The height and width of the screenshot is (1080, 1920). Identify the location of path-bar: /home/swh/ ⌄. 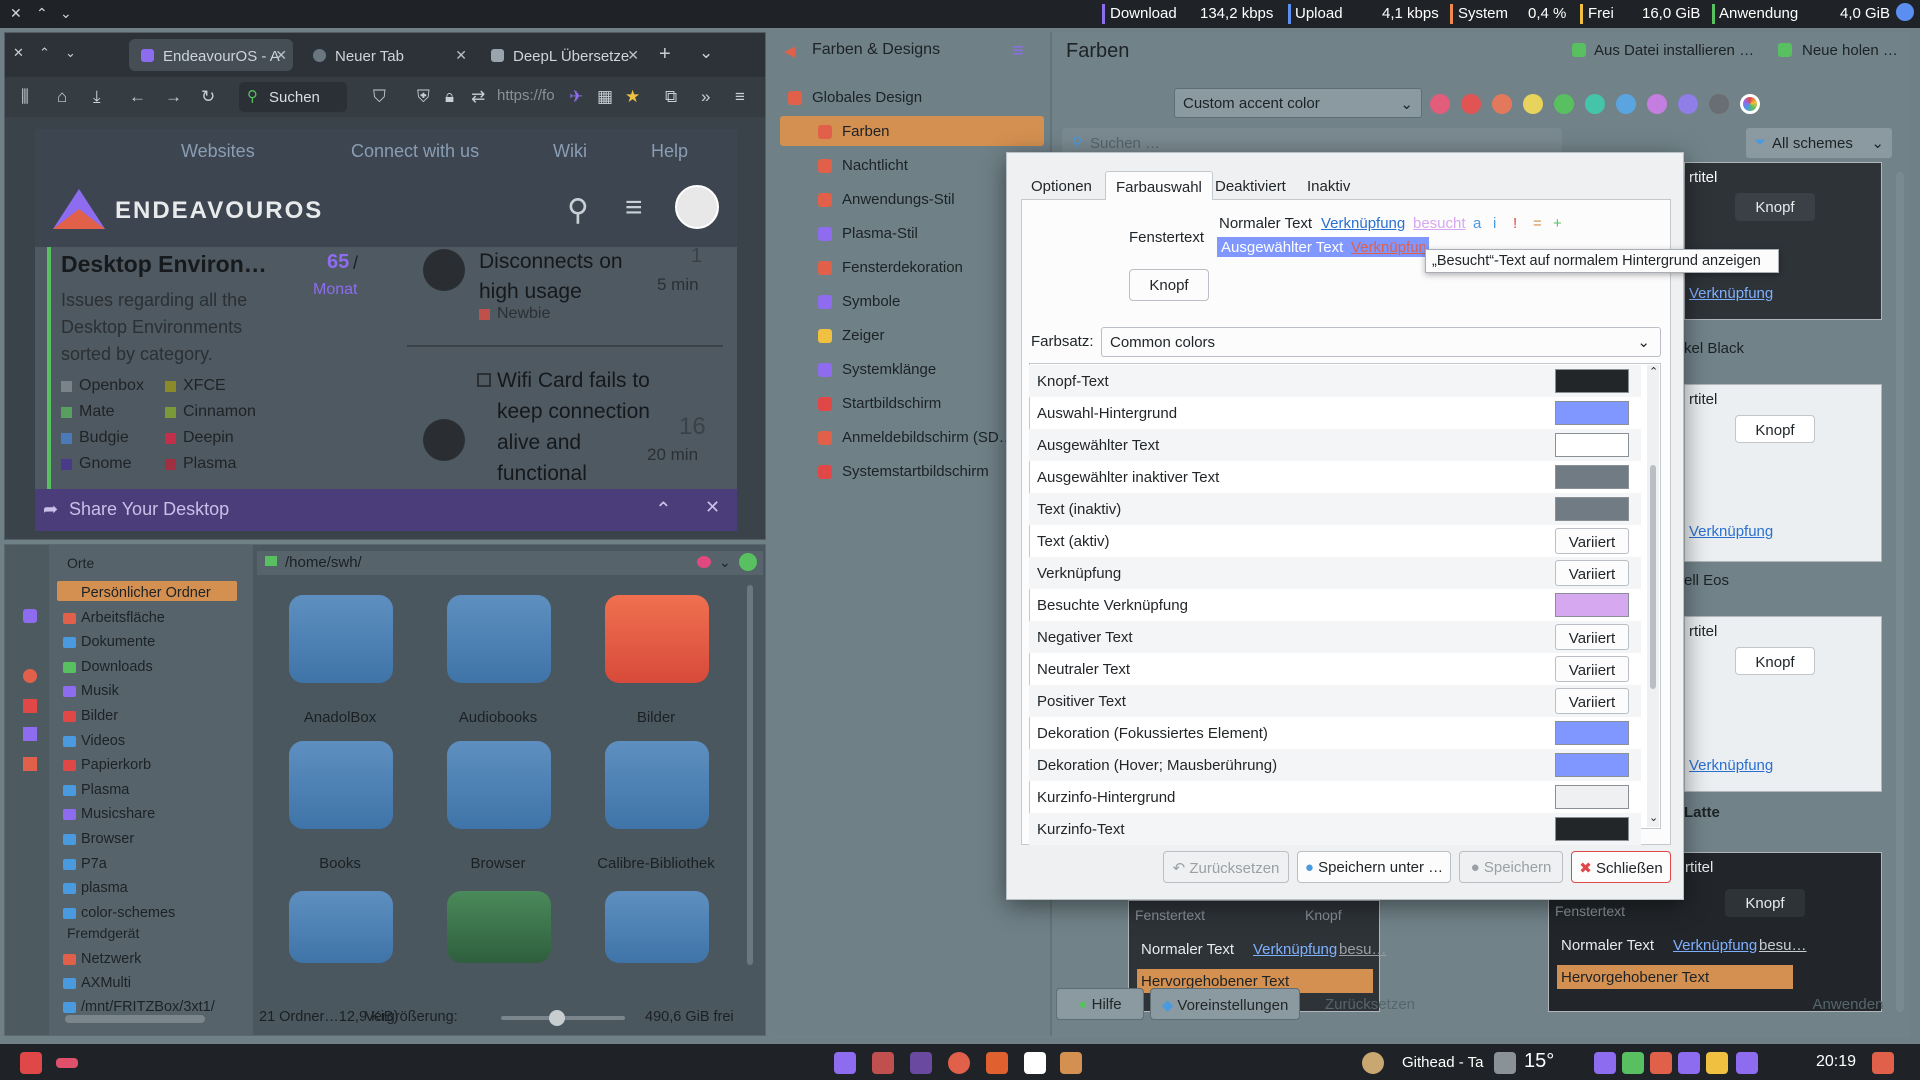
(510, 563).